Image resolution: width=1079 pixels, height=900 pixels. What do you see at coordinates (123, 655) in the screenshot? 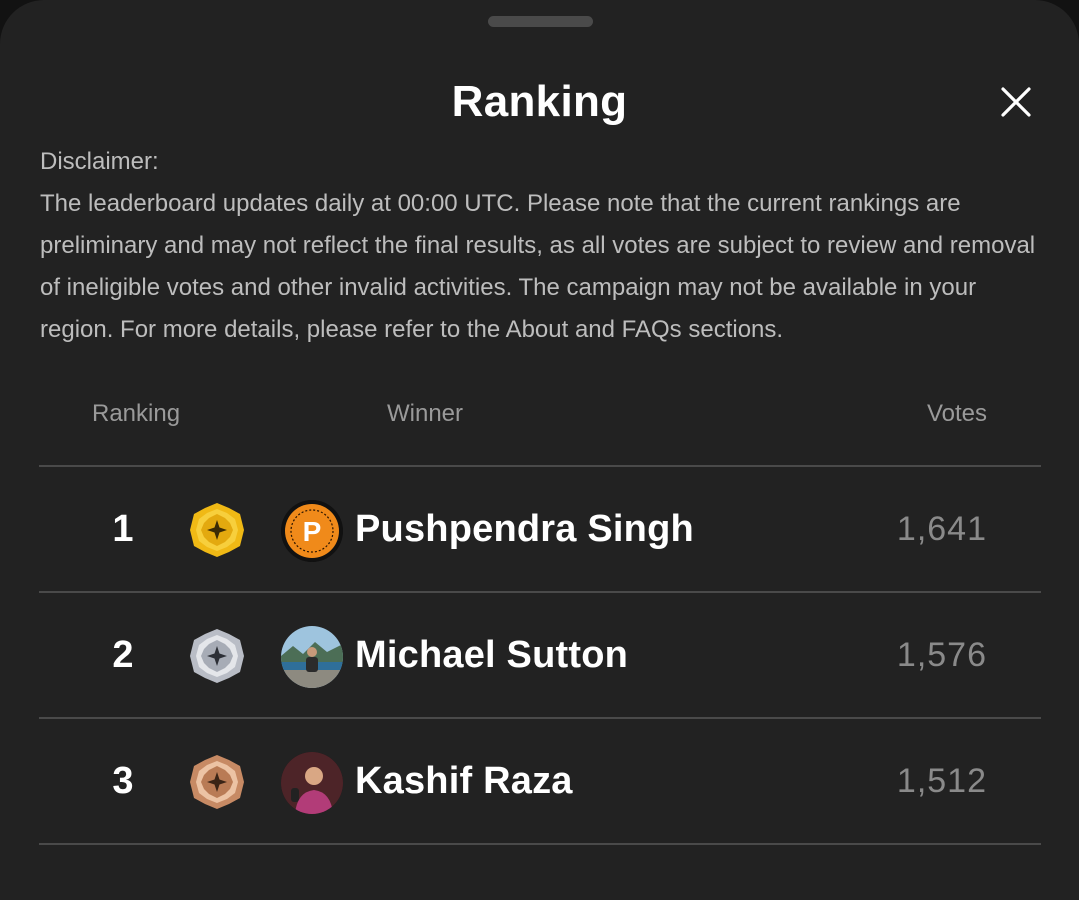
I see `rank-number: 2` at bounding box center [123, 655].